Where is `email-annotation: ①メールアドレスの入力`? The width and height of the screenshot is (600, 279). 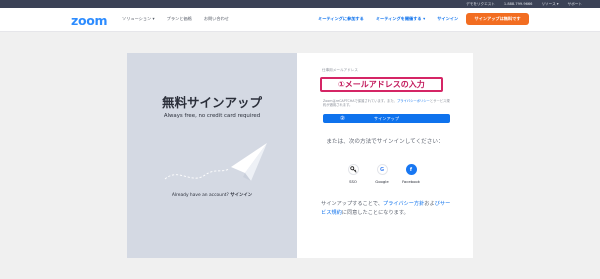
email-annotation: ①メールアドレスの入力 is located at coordinates (381, 84).